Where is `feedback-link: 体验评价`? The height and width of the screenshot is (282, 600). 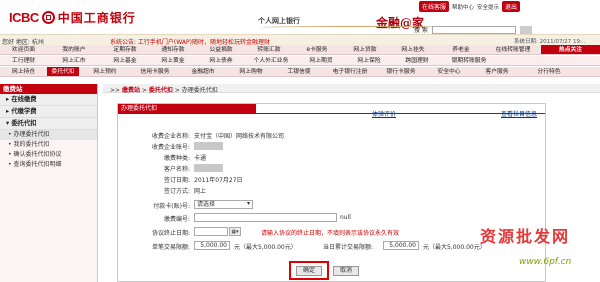 feedback-link: 体验评价 is located at coordinates (384, 113).